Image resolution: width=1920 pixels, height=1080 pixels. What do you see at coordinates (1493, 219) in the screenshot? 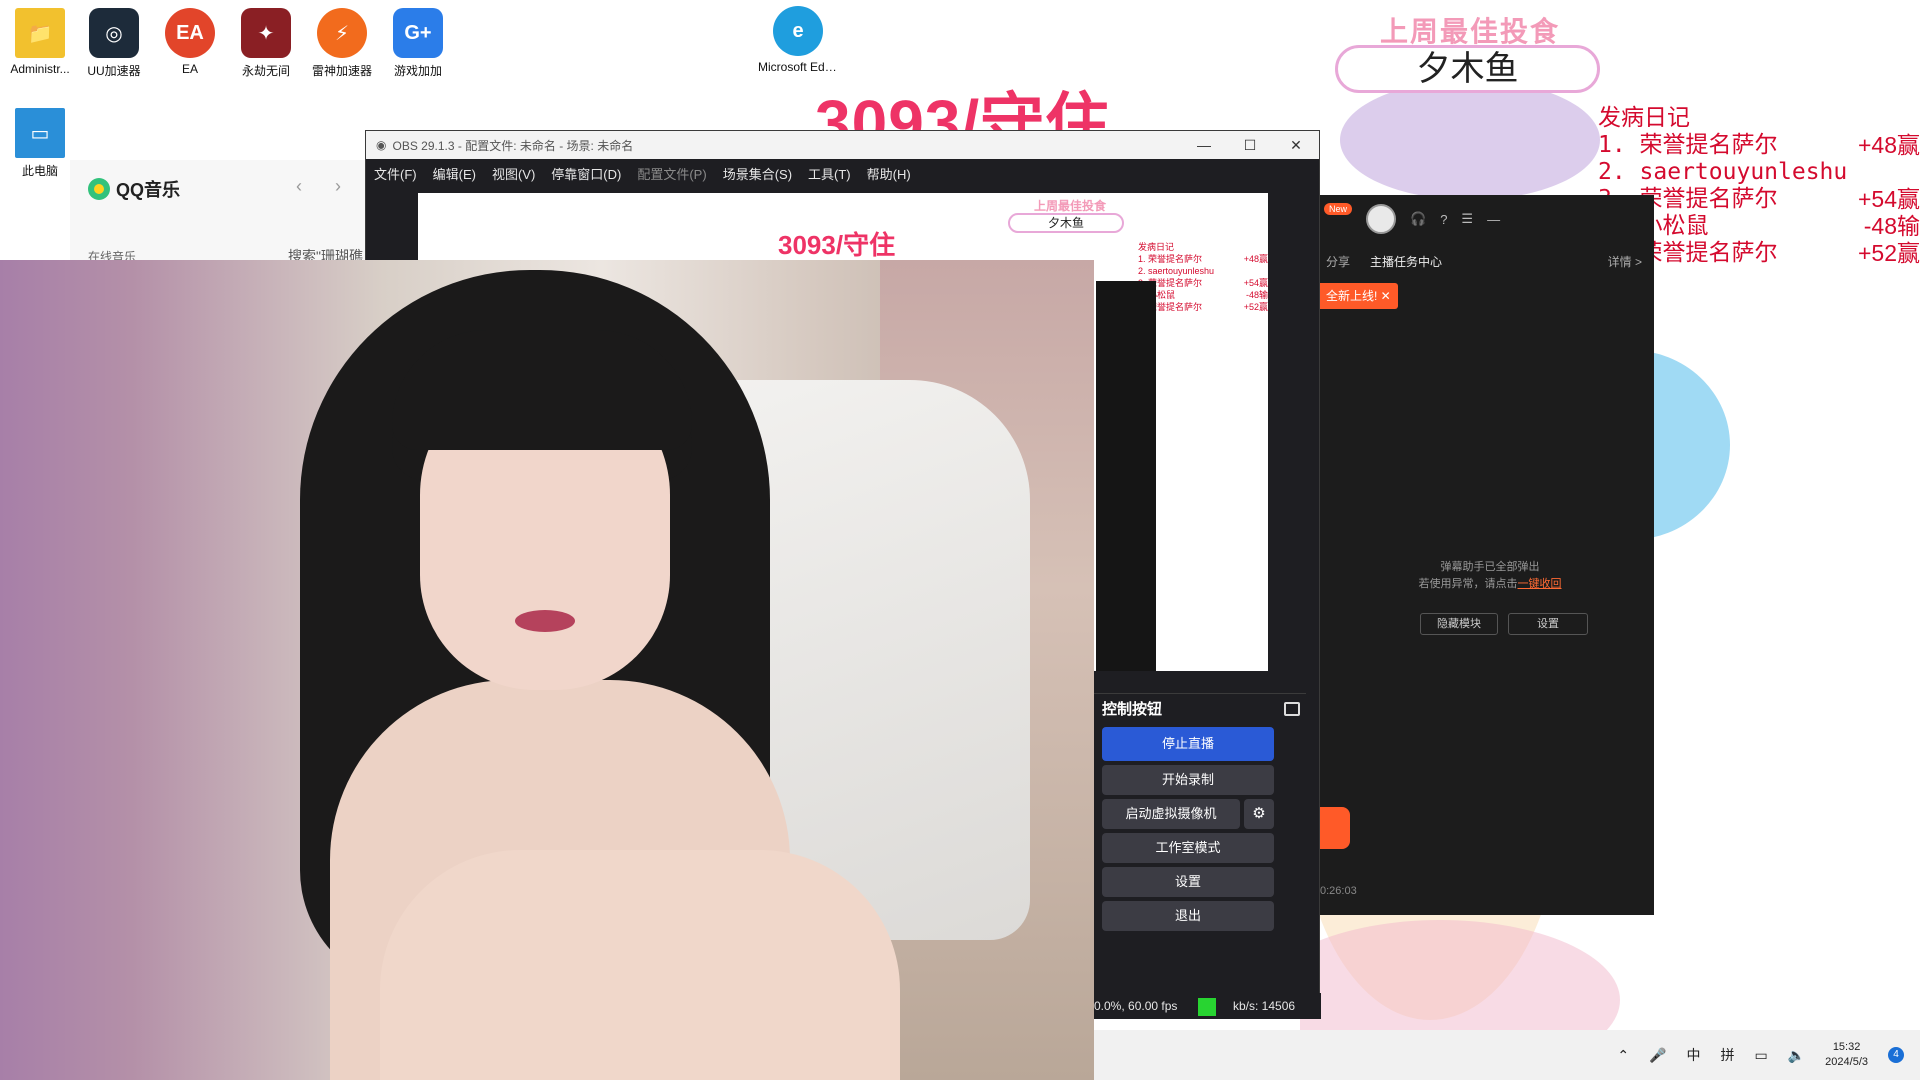
I see `minimize-icon: —` at bounding box center [1493, 219].